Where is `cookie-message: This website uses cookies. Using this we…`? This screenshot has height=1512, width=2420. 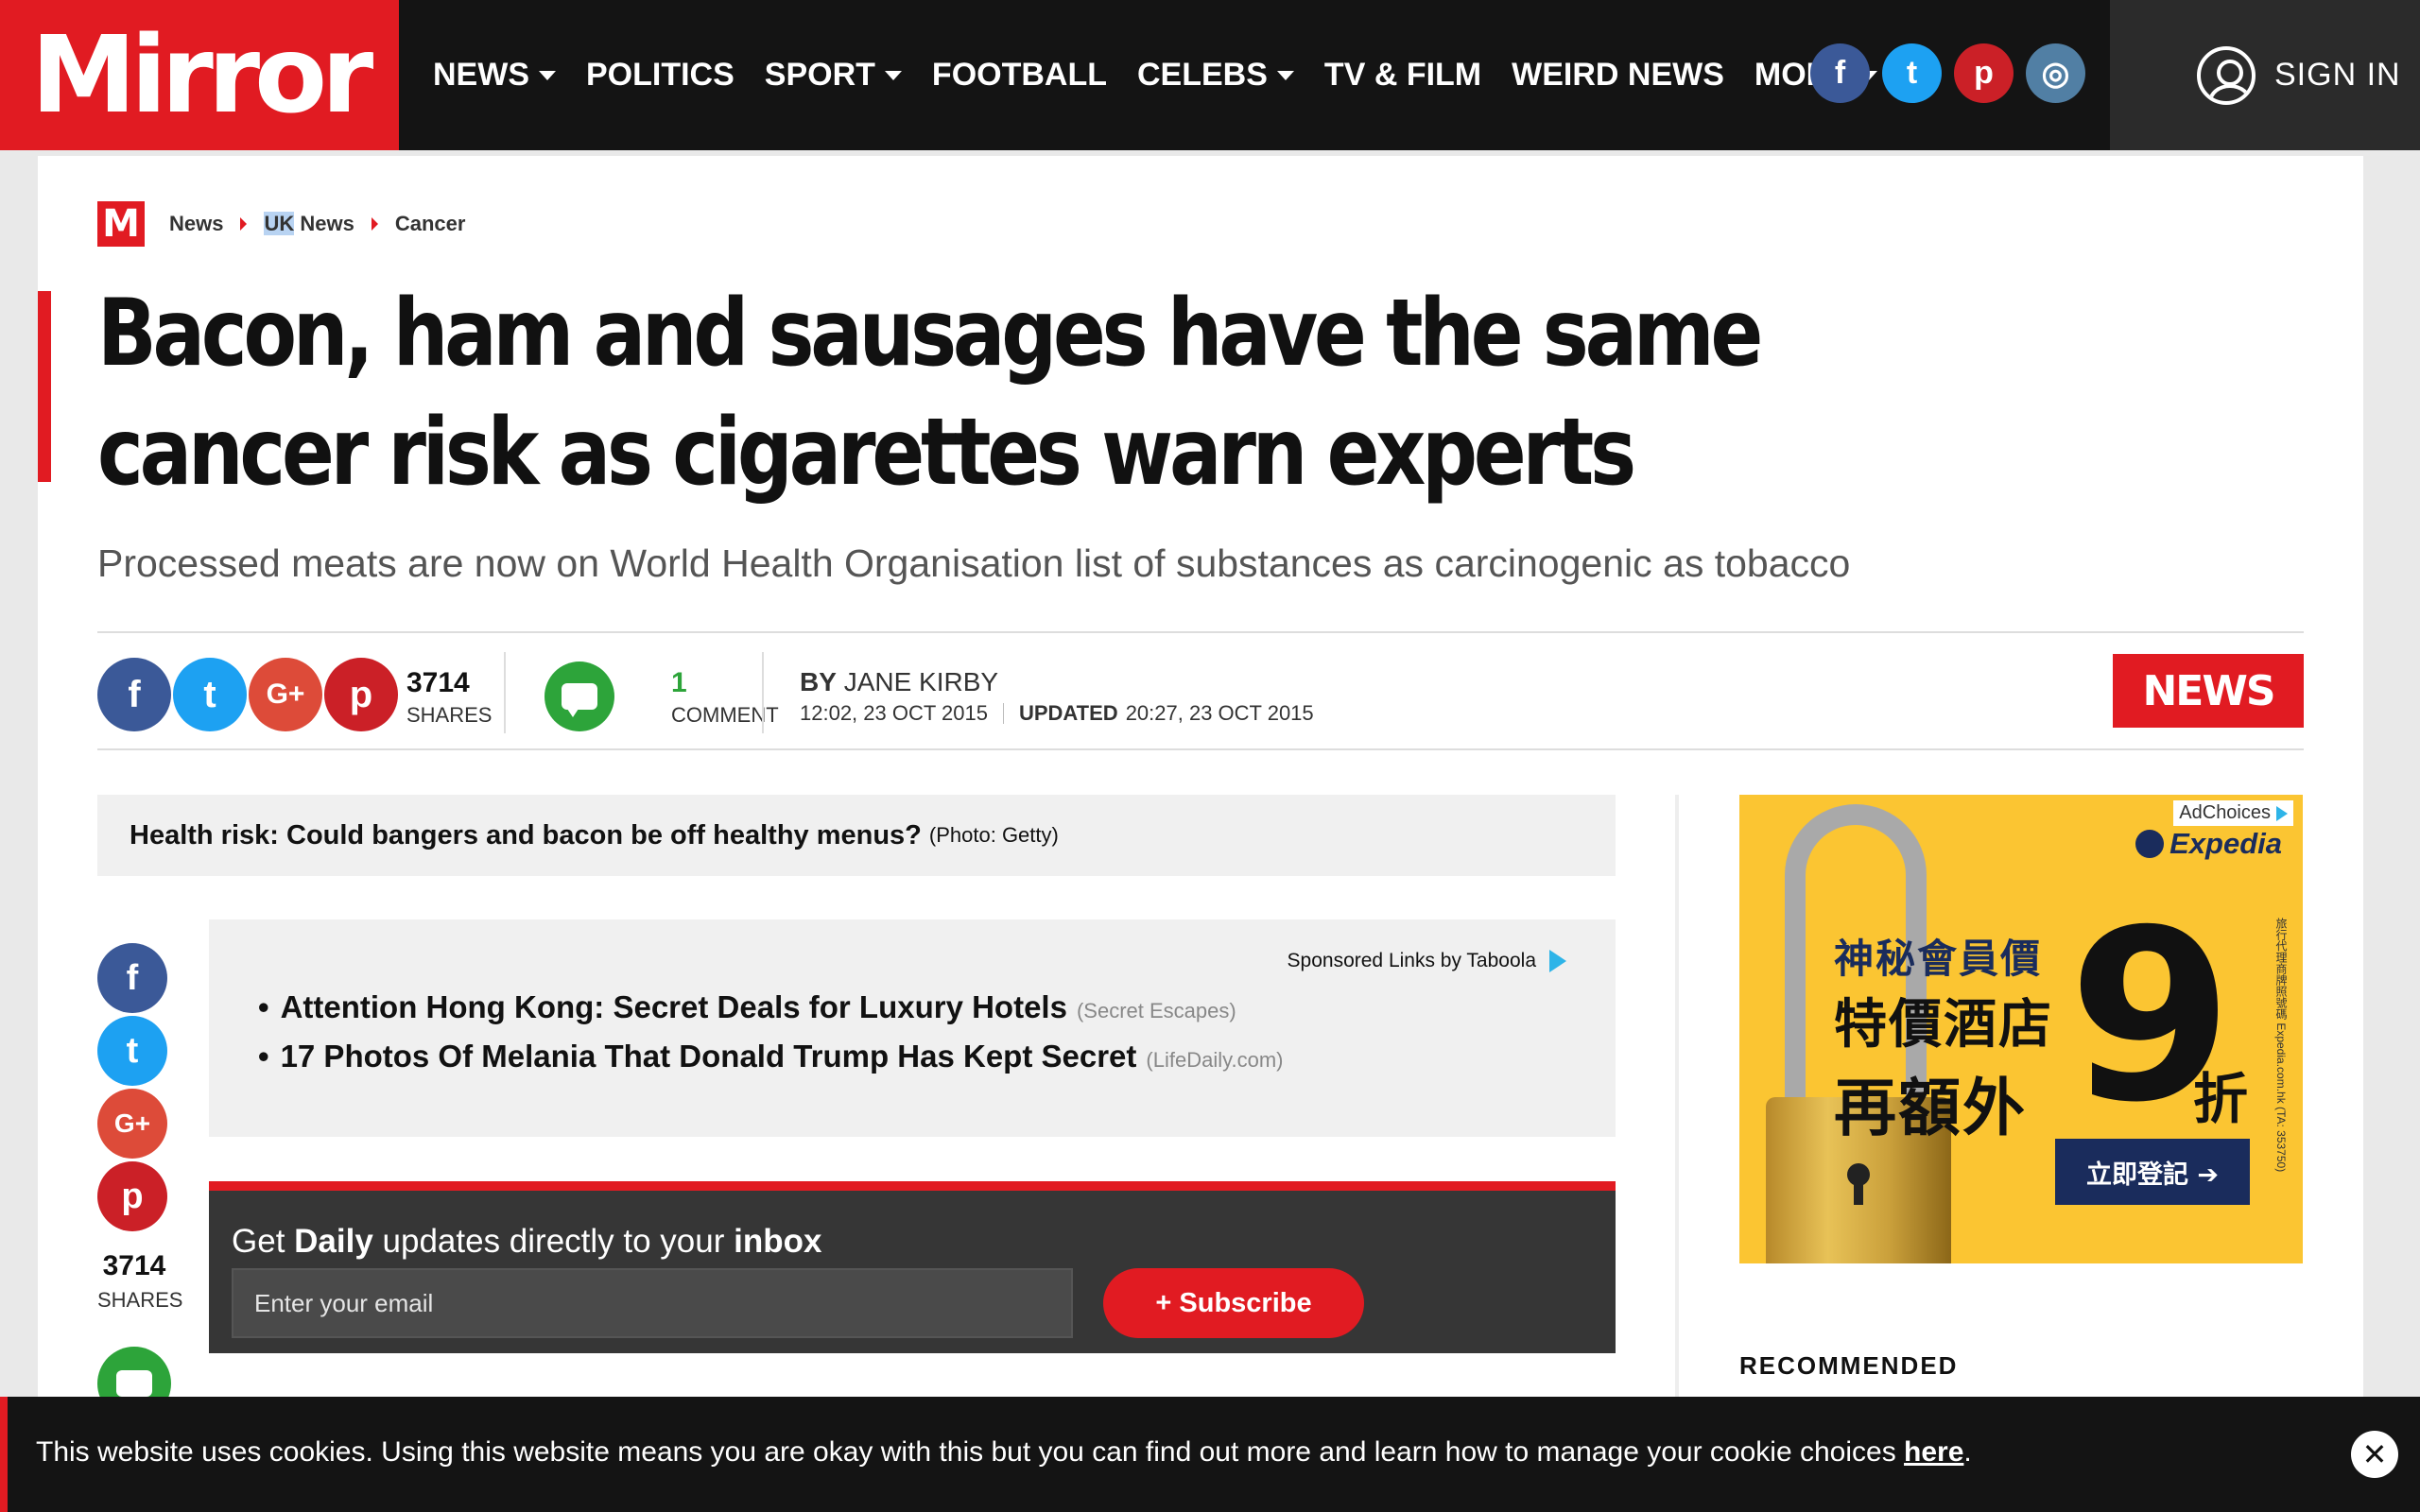 cookie-message: This website uses cookies. Using this we… is located at coordinates (1004, 1452).